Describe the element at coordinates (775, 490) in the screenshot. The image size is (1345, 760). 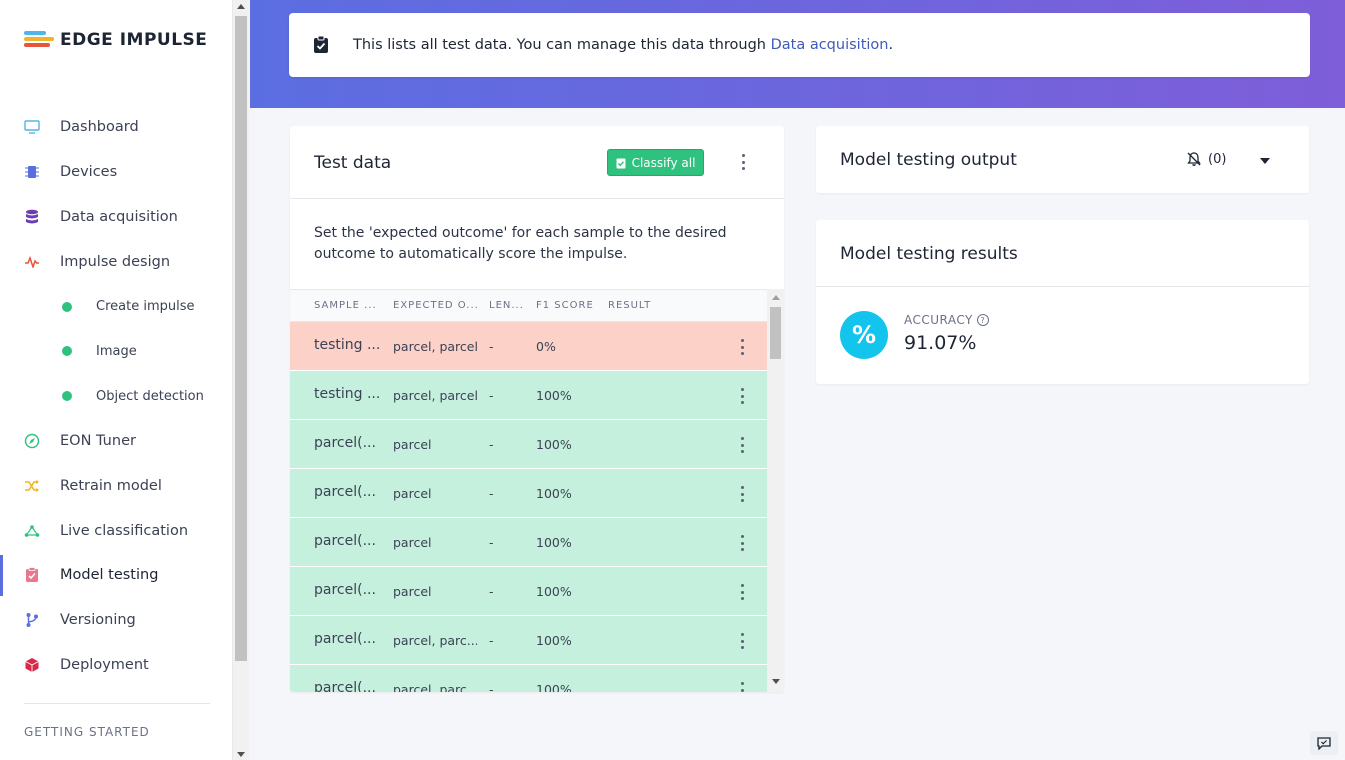
I see `table-scrollbar` at that location.